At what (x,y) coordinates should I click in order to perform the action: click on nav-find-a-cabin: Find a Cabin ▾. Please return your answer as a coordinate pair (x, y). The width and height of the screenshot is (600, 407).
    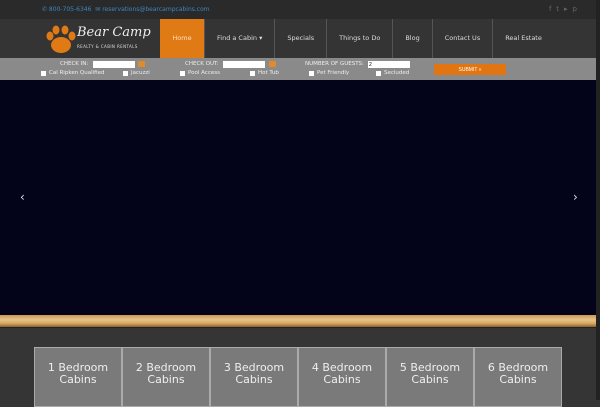
    Looking at the image, I should click on (240, 38).